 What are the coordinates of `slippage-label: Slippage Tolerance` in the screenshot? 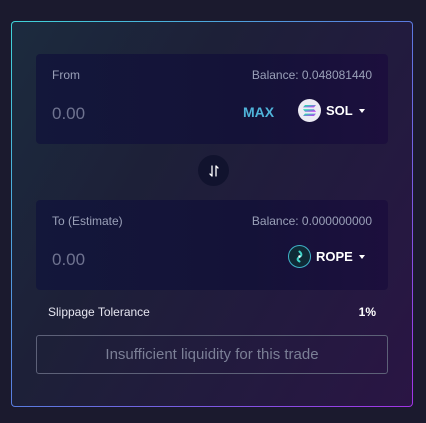 It's located at (99, 312).